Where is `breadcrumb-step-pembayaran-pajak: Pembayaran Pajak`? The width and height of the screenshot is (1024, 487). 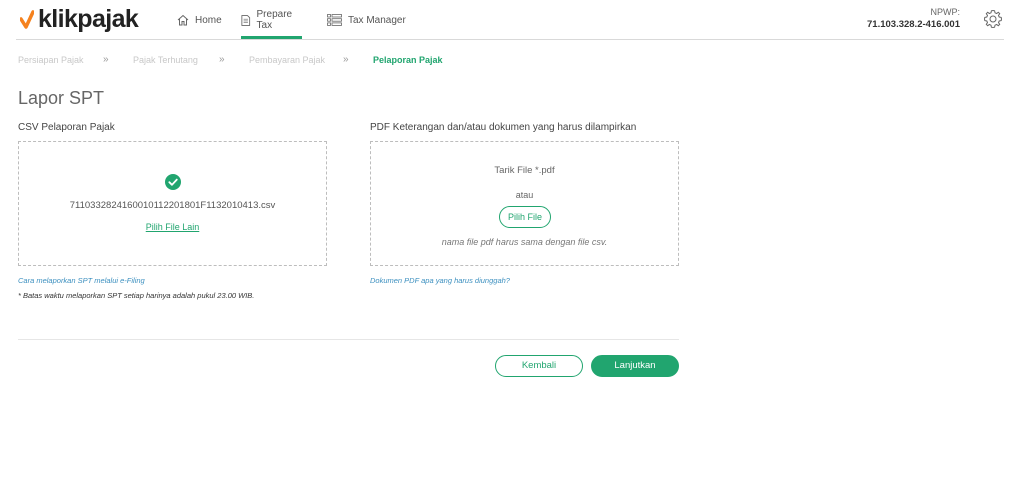 breadcrumb-step-pembayaran-pajak: Pembayaran Pajak is located at coordinates (287, 60).